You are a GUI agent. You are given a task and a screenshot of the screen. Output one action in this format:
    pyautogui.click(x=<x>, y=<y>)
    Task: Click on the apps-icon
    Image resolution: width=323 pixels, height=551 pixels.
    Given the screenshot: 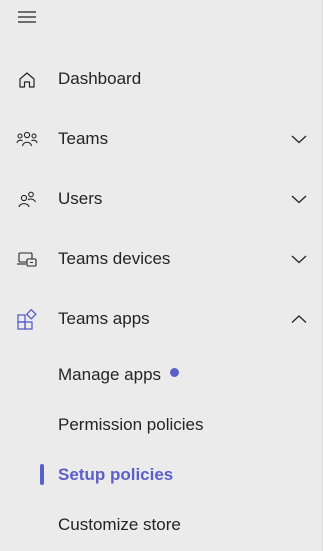 What is the action you would take?
    pyautogui.click(x=27, y=320)
    